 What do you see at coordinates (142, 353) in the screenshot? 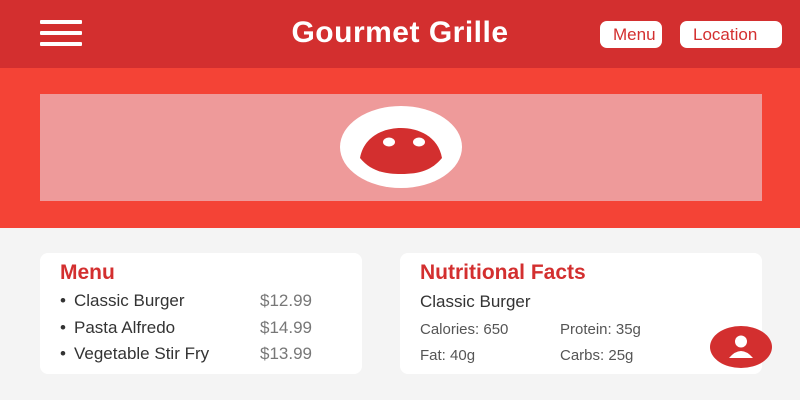
I see `menu-item-name: Vegetable Stir Fry` at bounding box center [142, 353].